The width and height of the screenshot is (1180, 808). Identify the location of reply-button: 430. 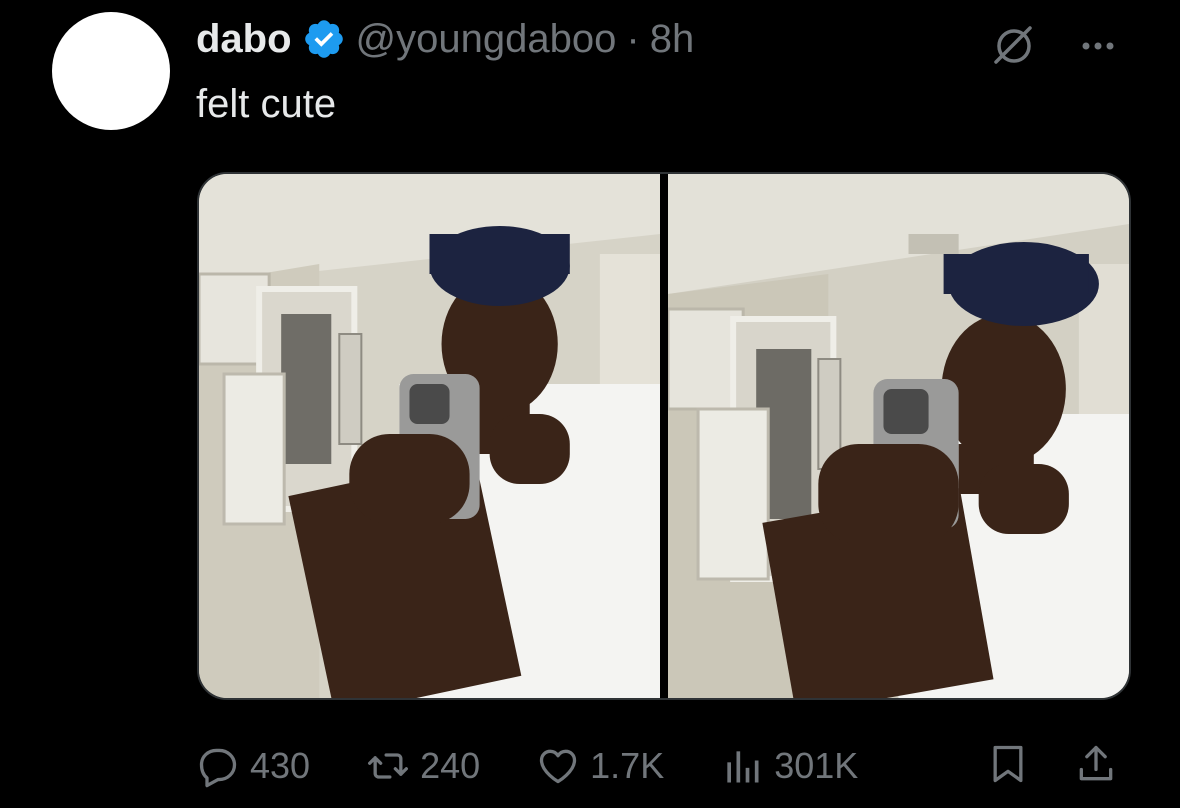
(253, 766).